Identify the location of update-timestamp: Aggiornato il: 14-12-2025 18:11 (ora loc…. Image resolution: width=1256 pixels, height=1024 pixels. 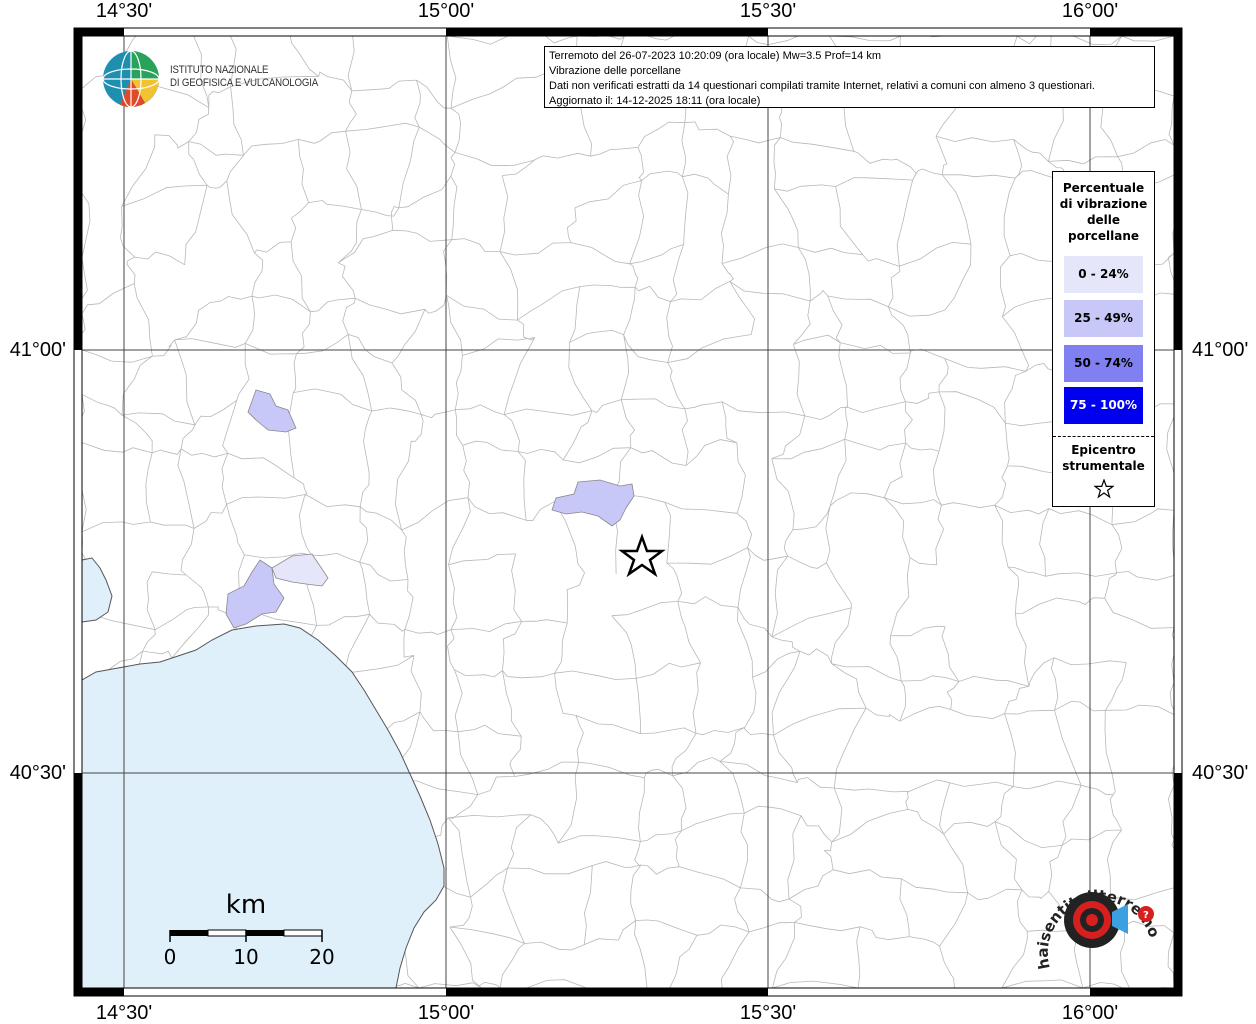
(655, 101).